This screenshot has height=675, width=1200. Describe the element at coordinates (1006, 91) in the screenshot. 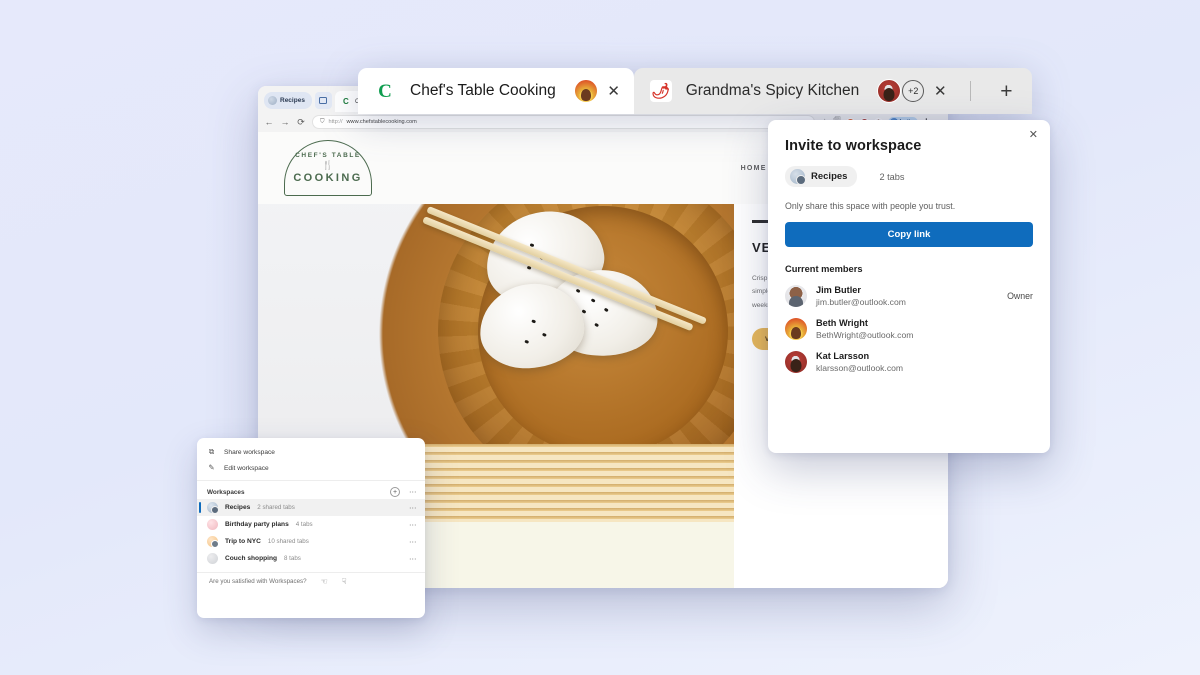

I see `new-tab-icon: +` at that location.